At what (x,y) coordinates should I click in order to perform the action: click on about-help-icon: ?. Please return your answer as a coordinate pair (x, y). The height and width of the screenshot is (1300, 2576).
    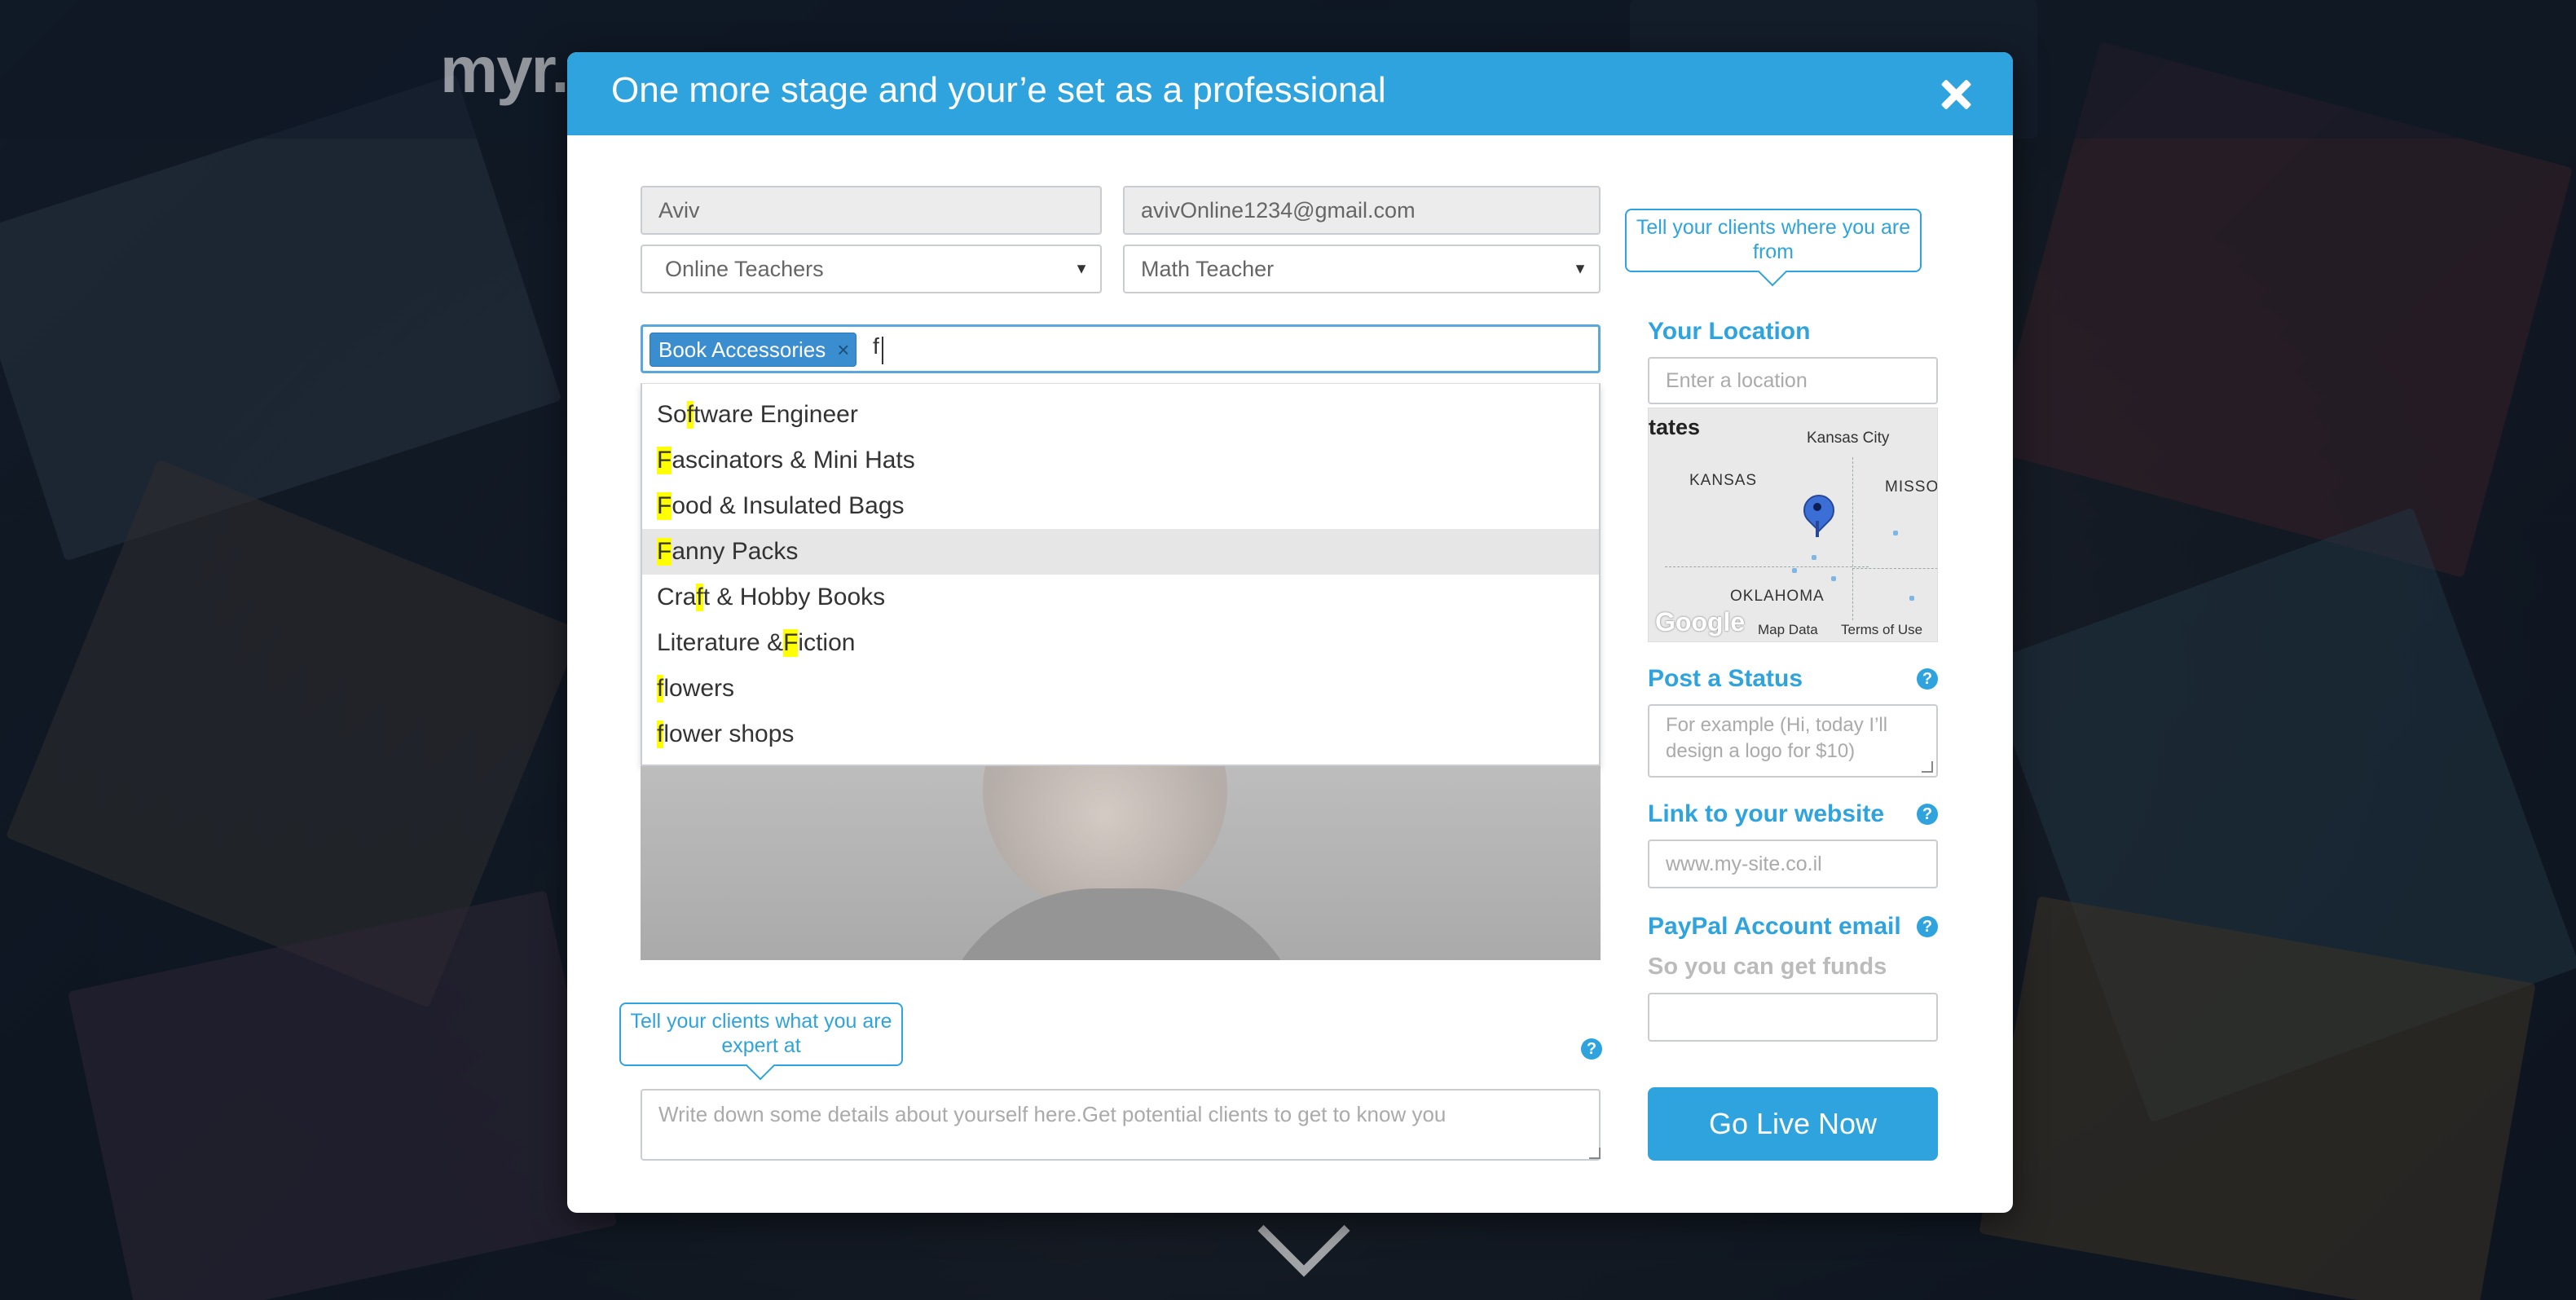
    Looking at the image, I should click on (1591, 1049).